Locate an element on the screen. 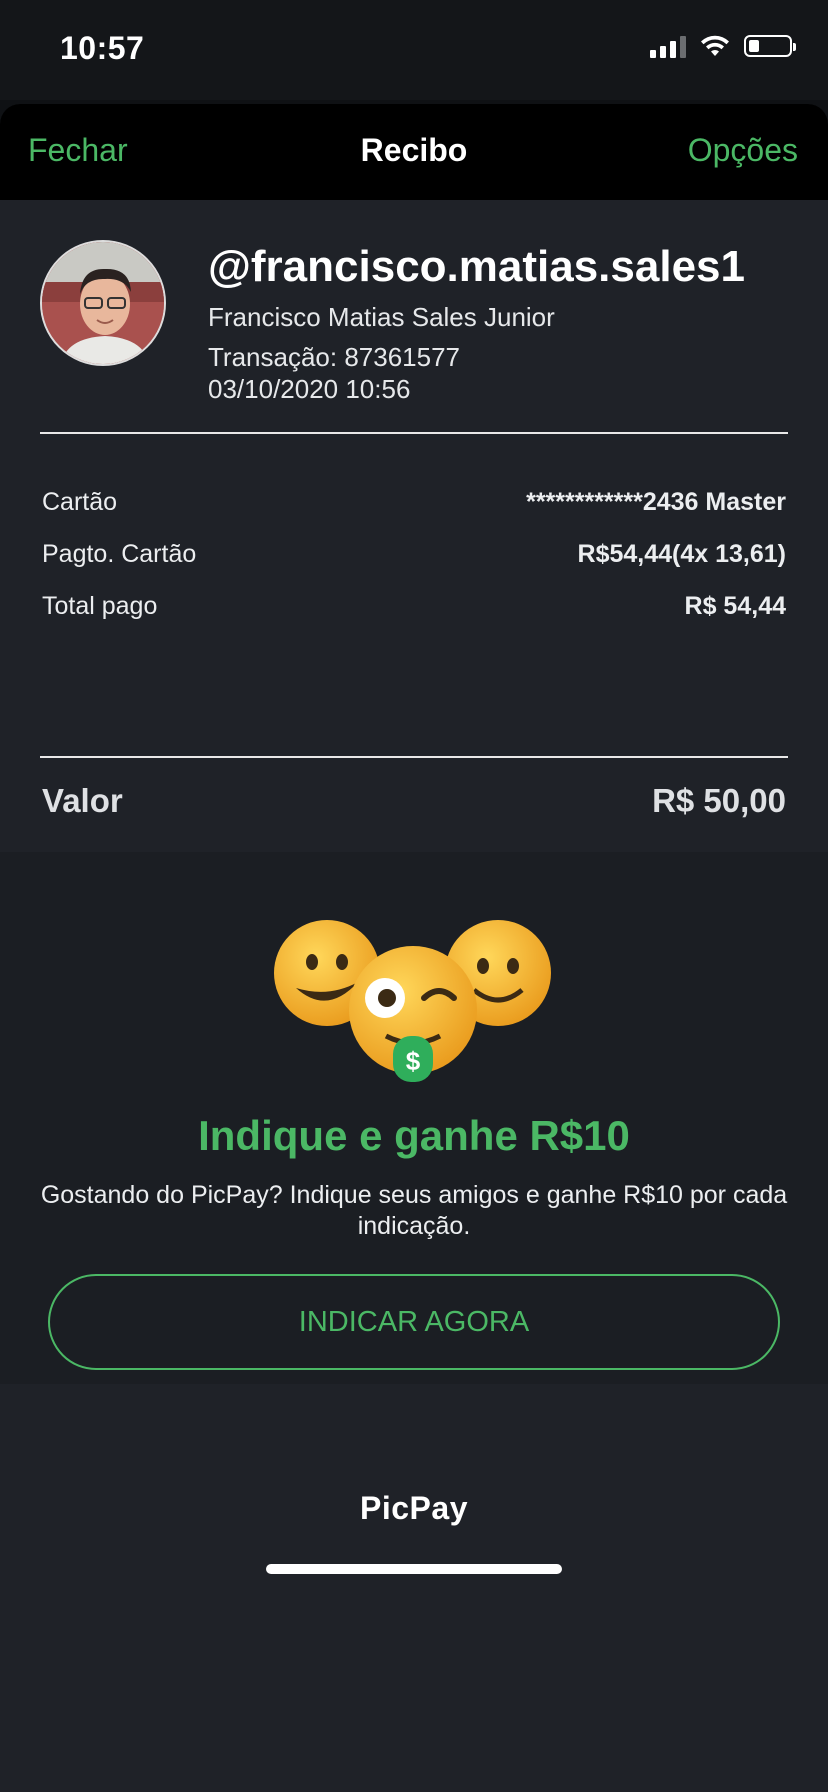 This screenshot has width=828, height=1792. detail-value: R$54,44(4x 13,61) is located at coordinates (681, 554).